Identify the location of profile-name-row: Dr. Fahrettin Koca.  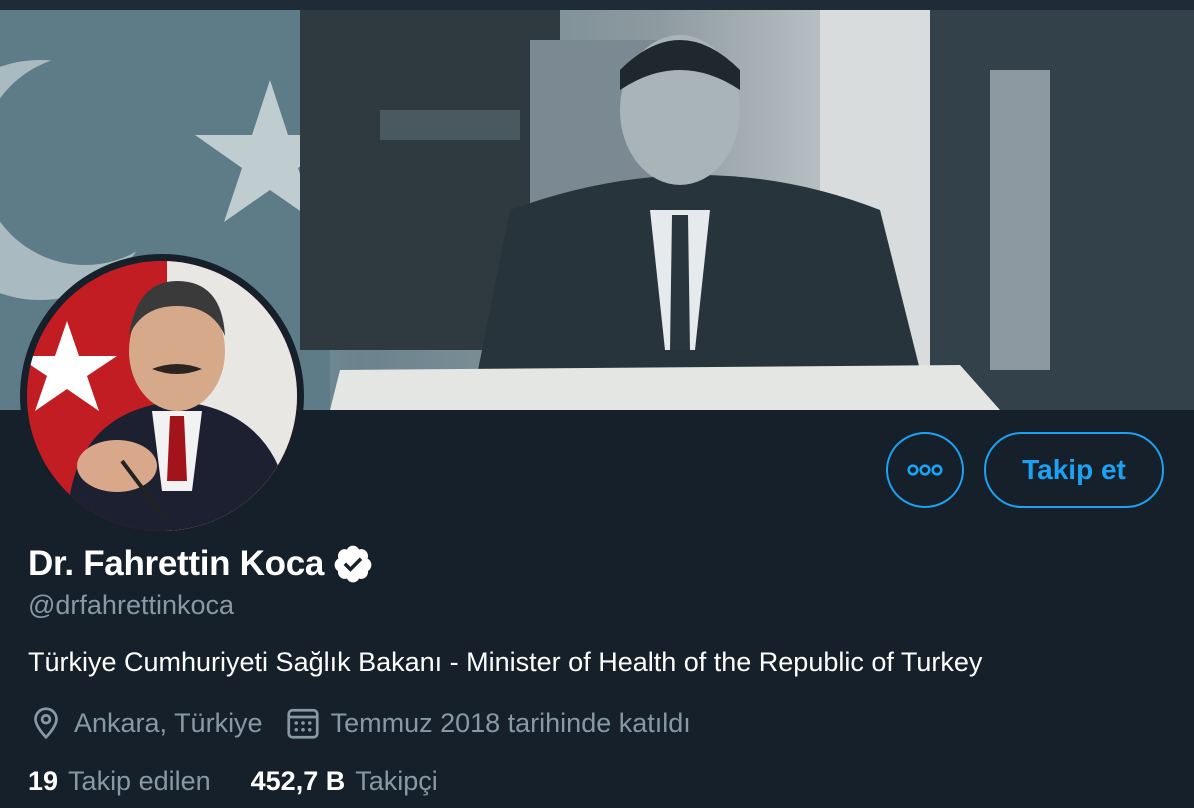
(201, 564).